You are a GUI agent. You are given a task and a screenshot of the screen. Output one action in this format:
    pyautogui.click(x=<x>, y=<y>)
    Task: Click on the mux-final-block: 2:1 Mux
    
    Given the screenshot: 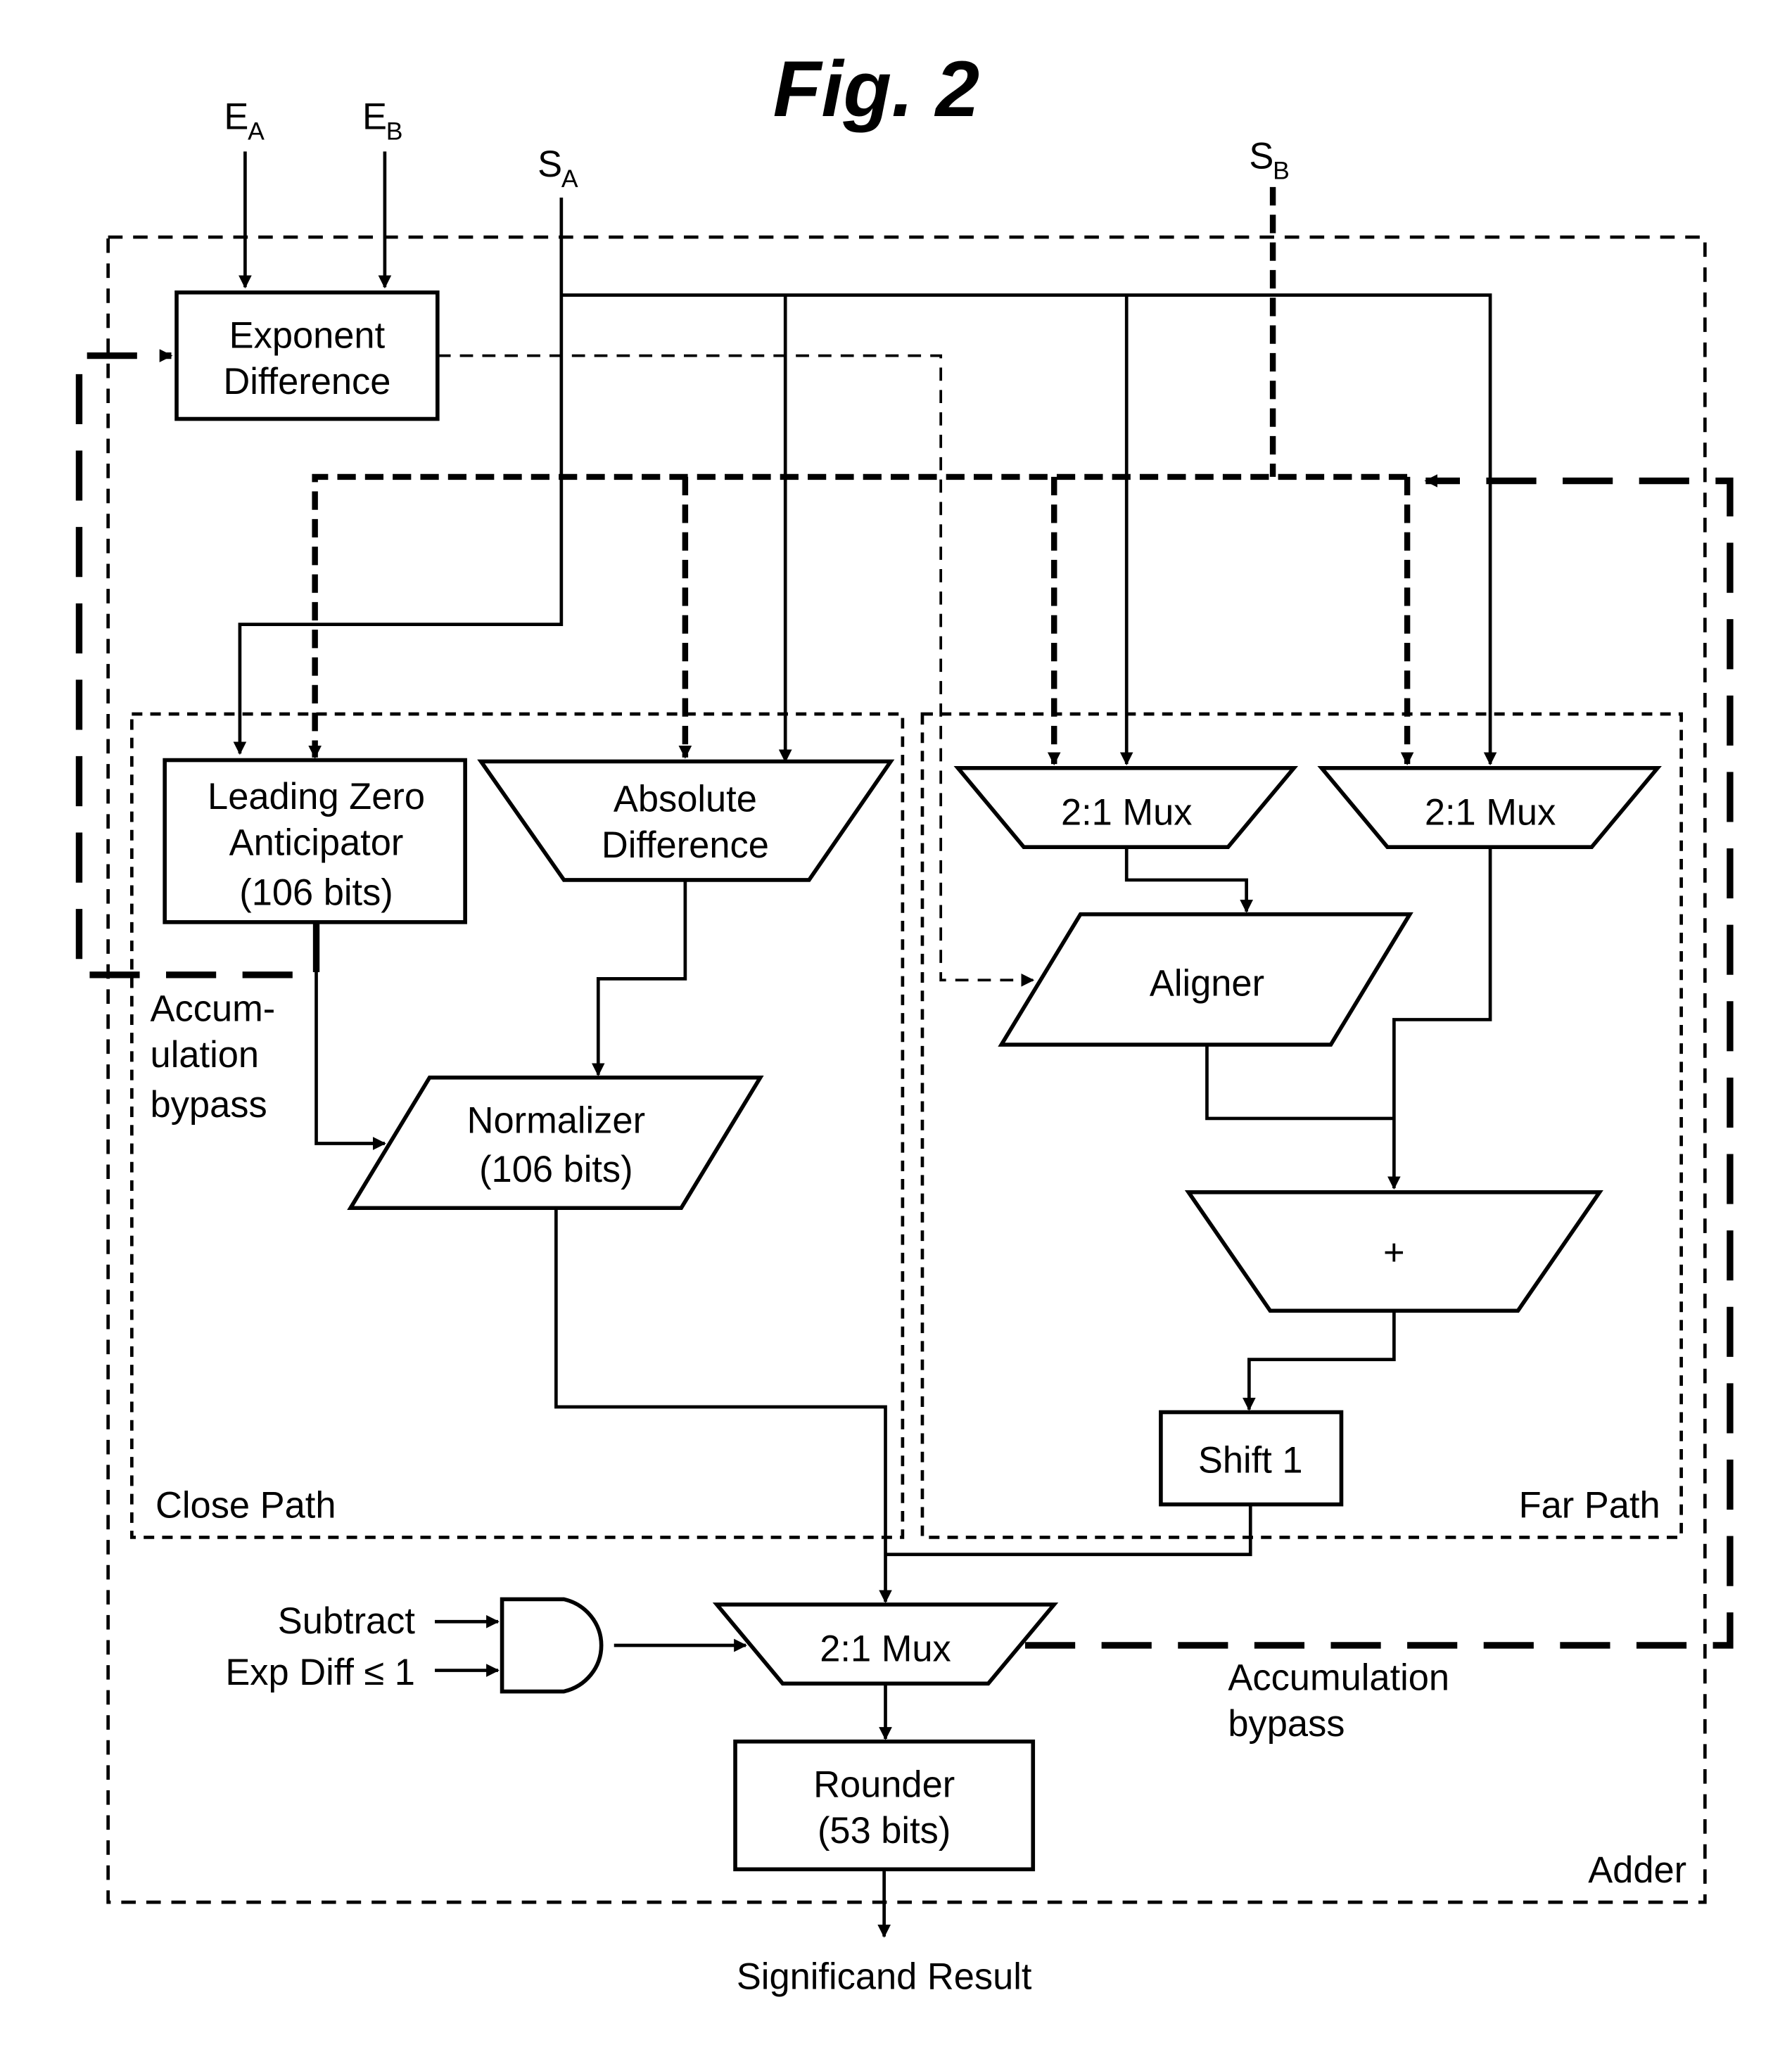 What is the action you would take?
    pyautogui.click(x=885, y=1644)
    